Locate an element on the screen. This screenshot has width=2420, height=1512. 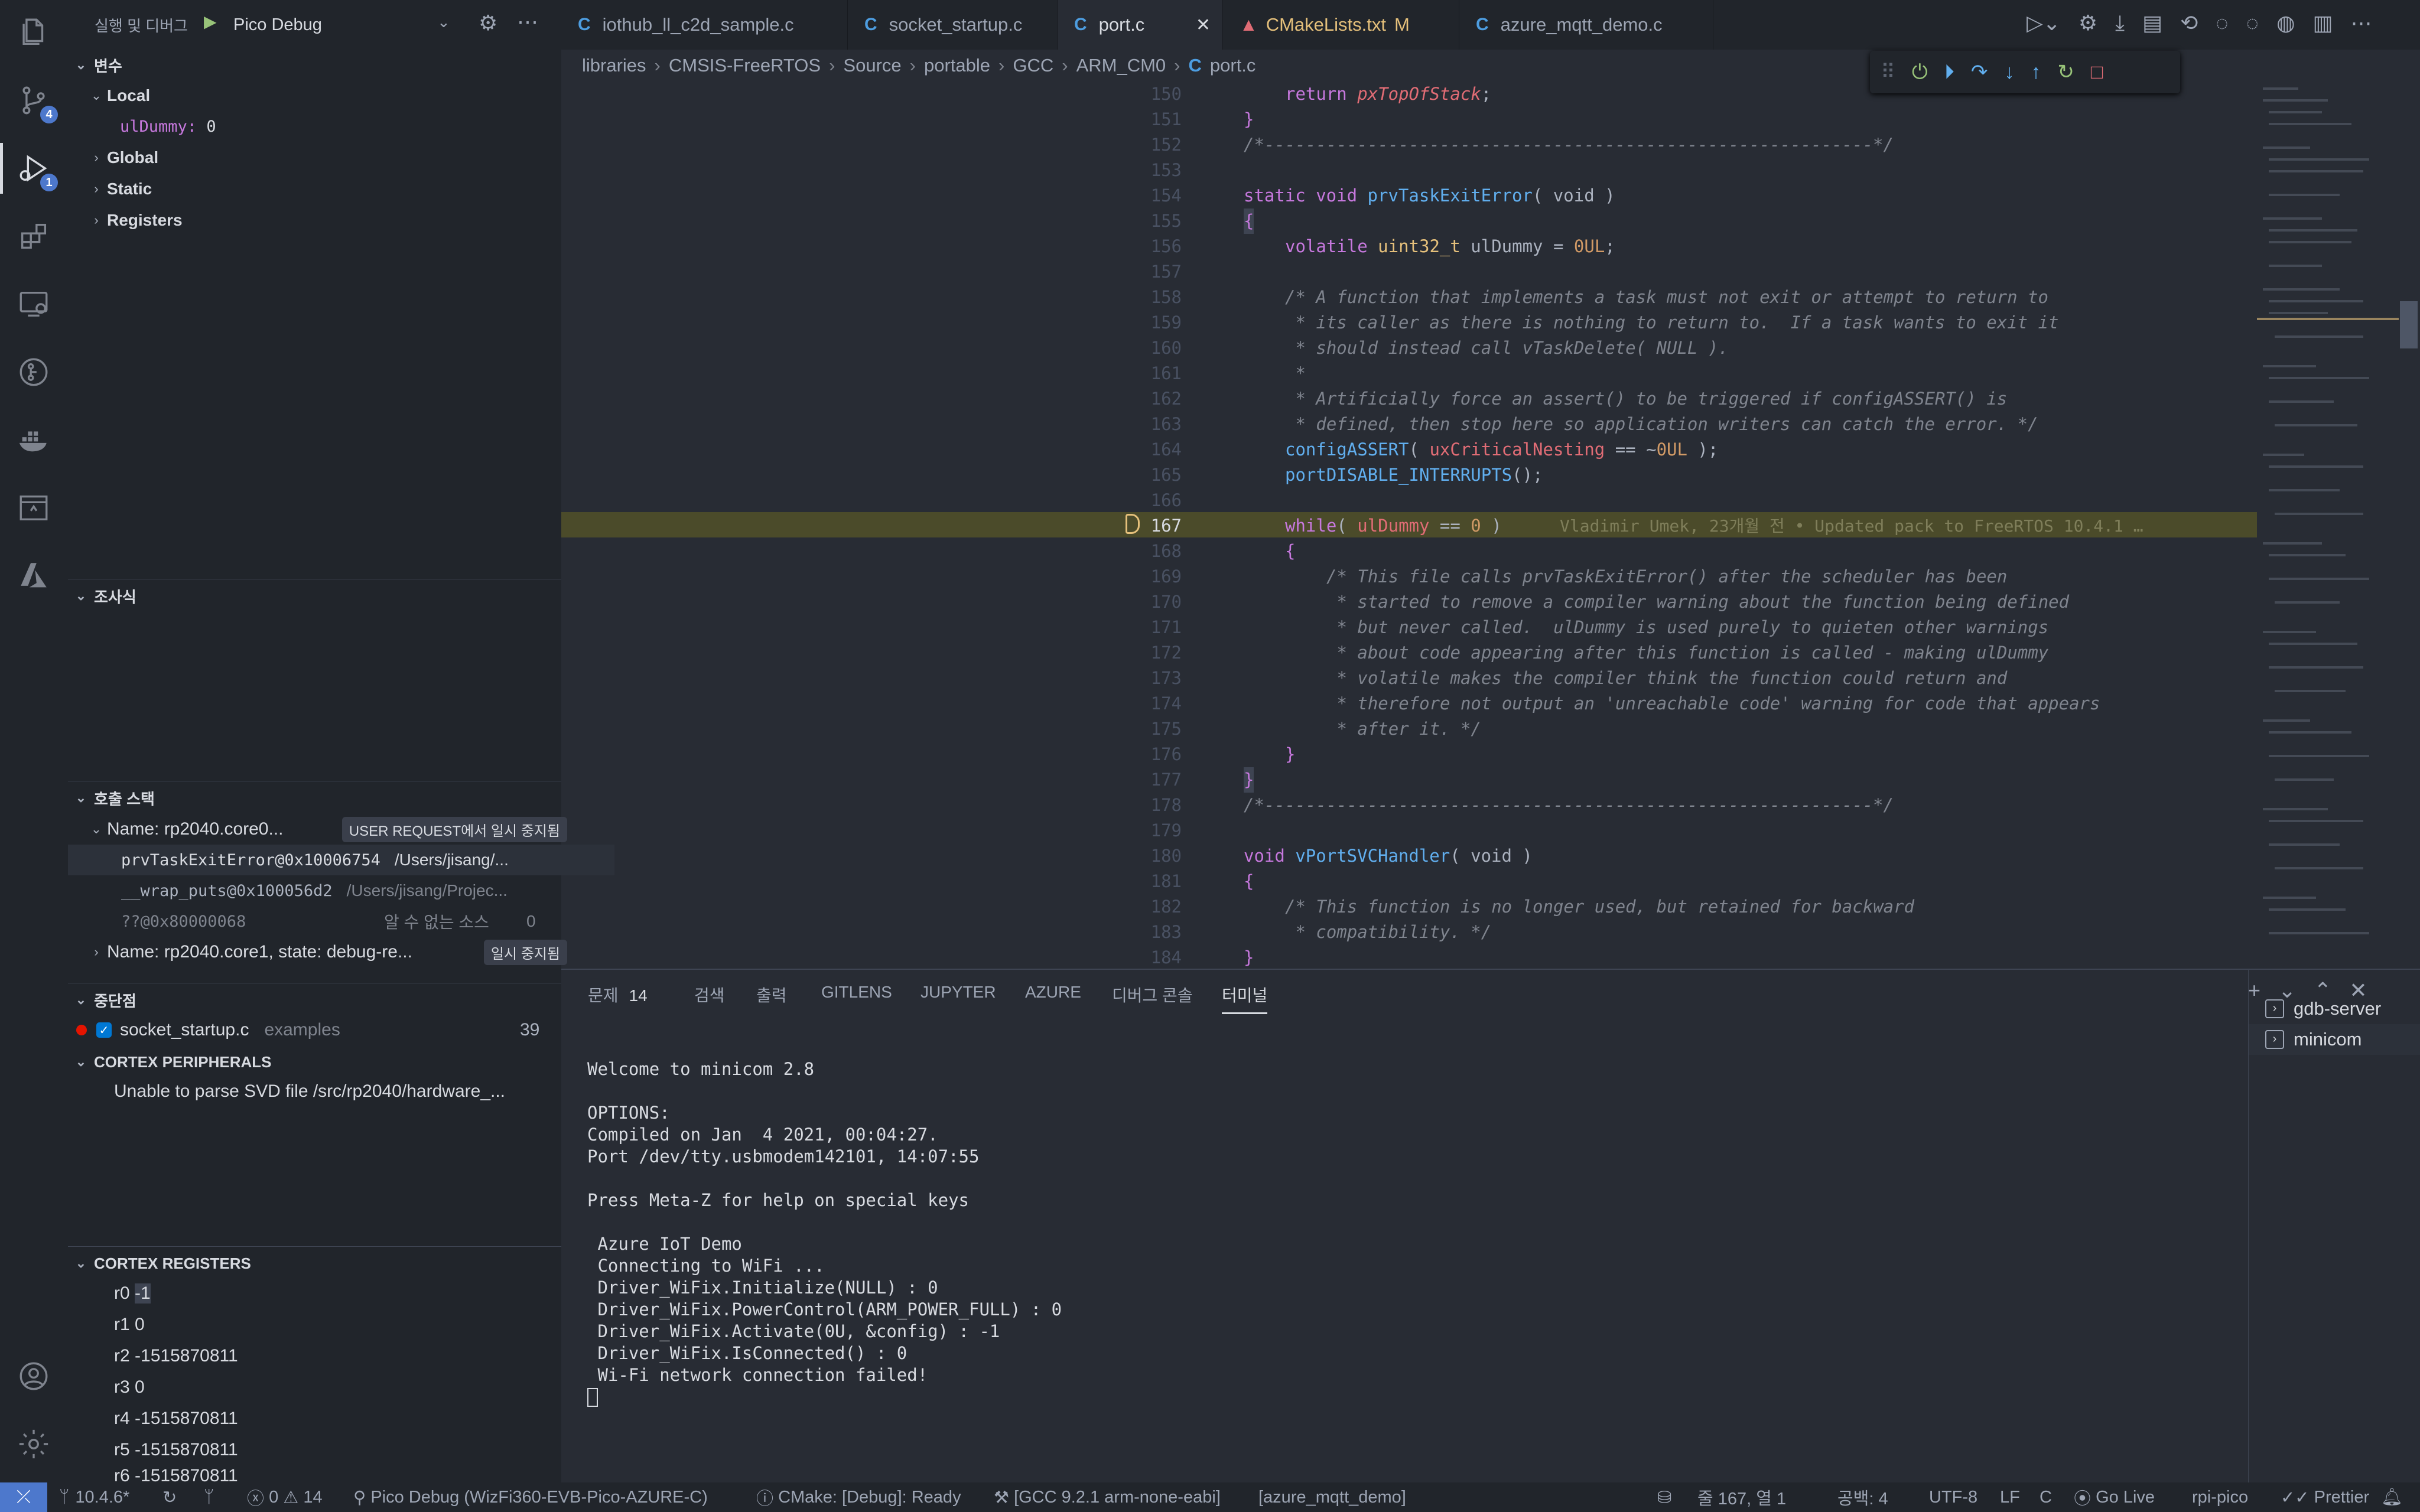
debug-status: ⚲ Pico Debug (WizFi360-EVB-Pico-AZURE-C) is located at coordinates (530, 1497).